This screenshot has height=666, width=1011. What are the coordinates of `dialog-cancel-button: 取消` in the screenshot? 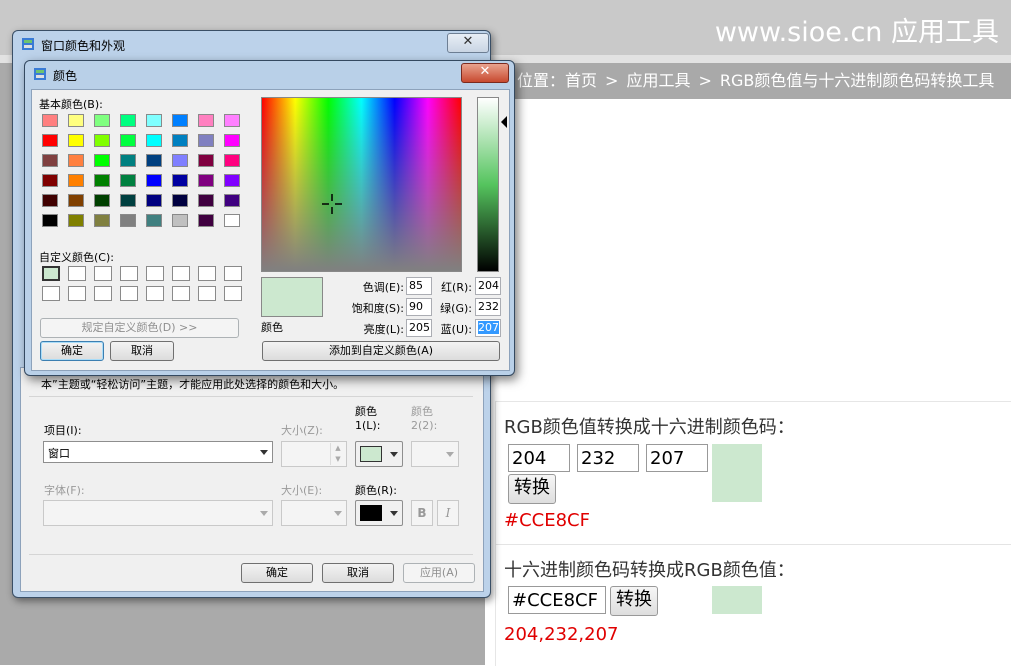 It's located at (142, 351).